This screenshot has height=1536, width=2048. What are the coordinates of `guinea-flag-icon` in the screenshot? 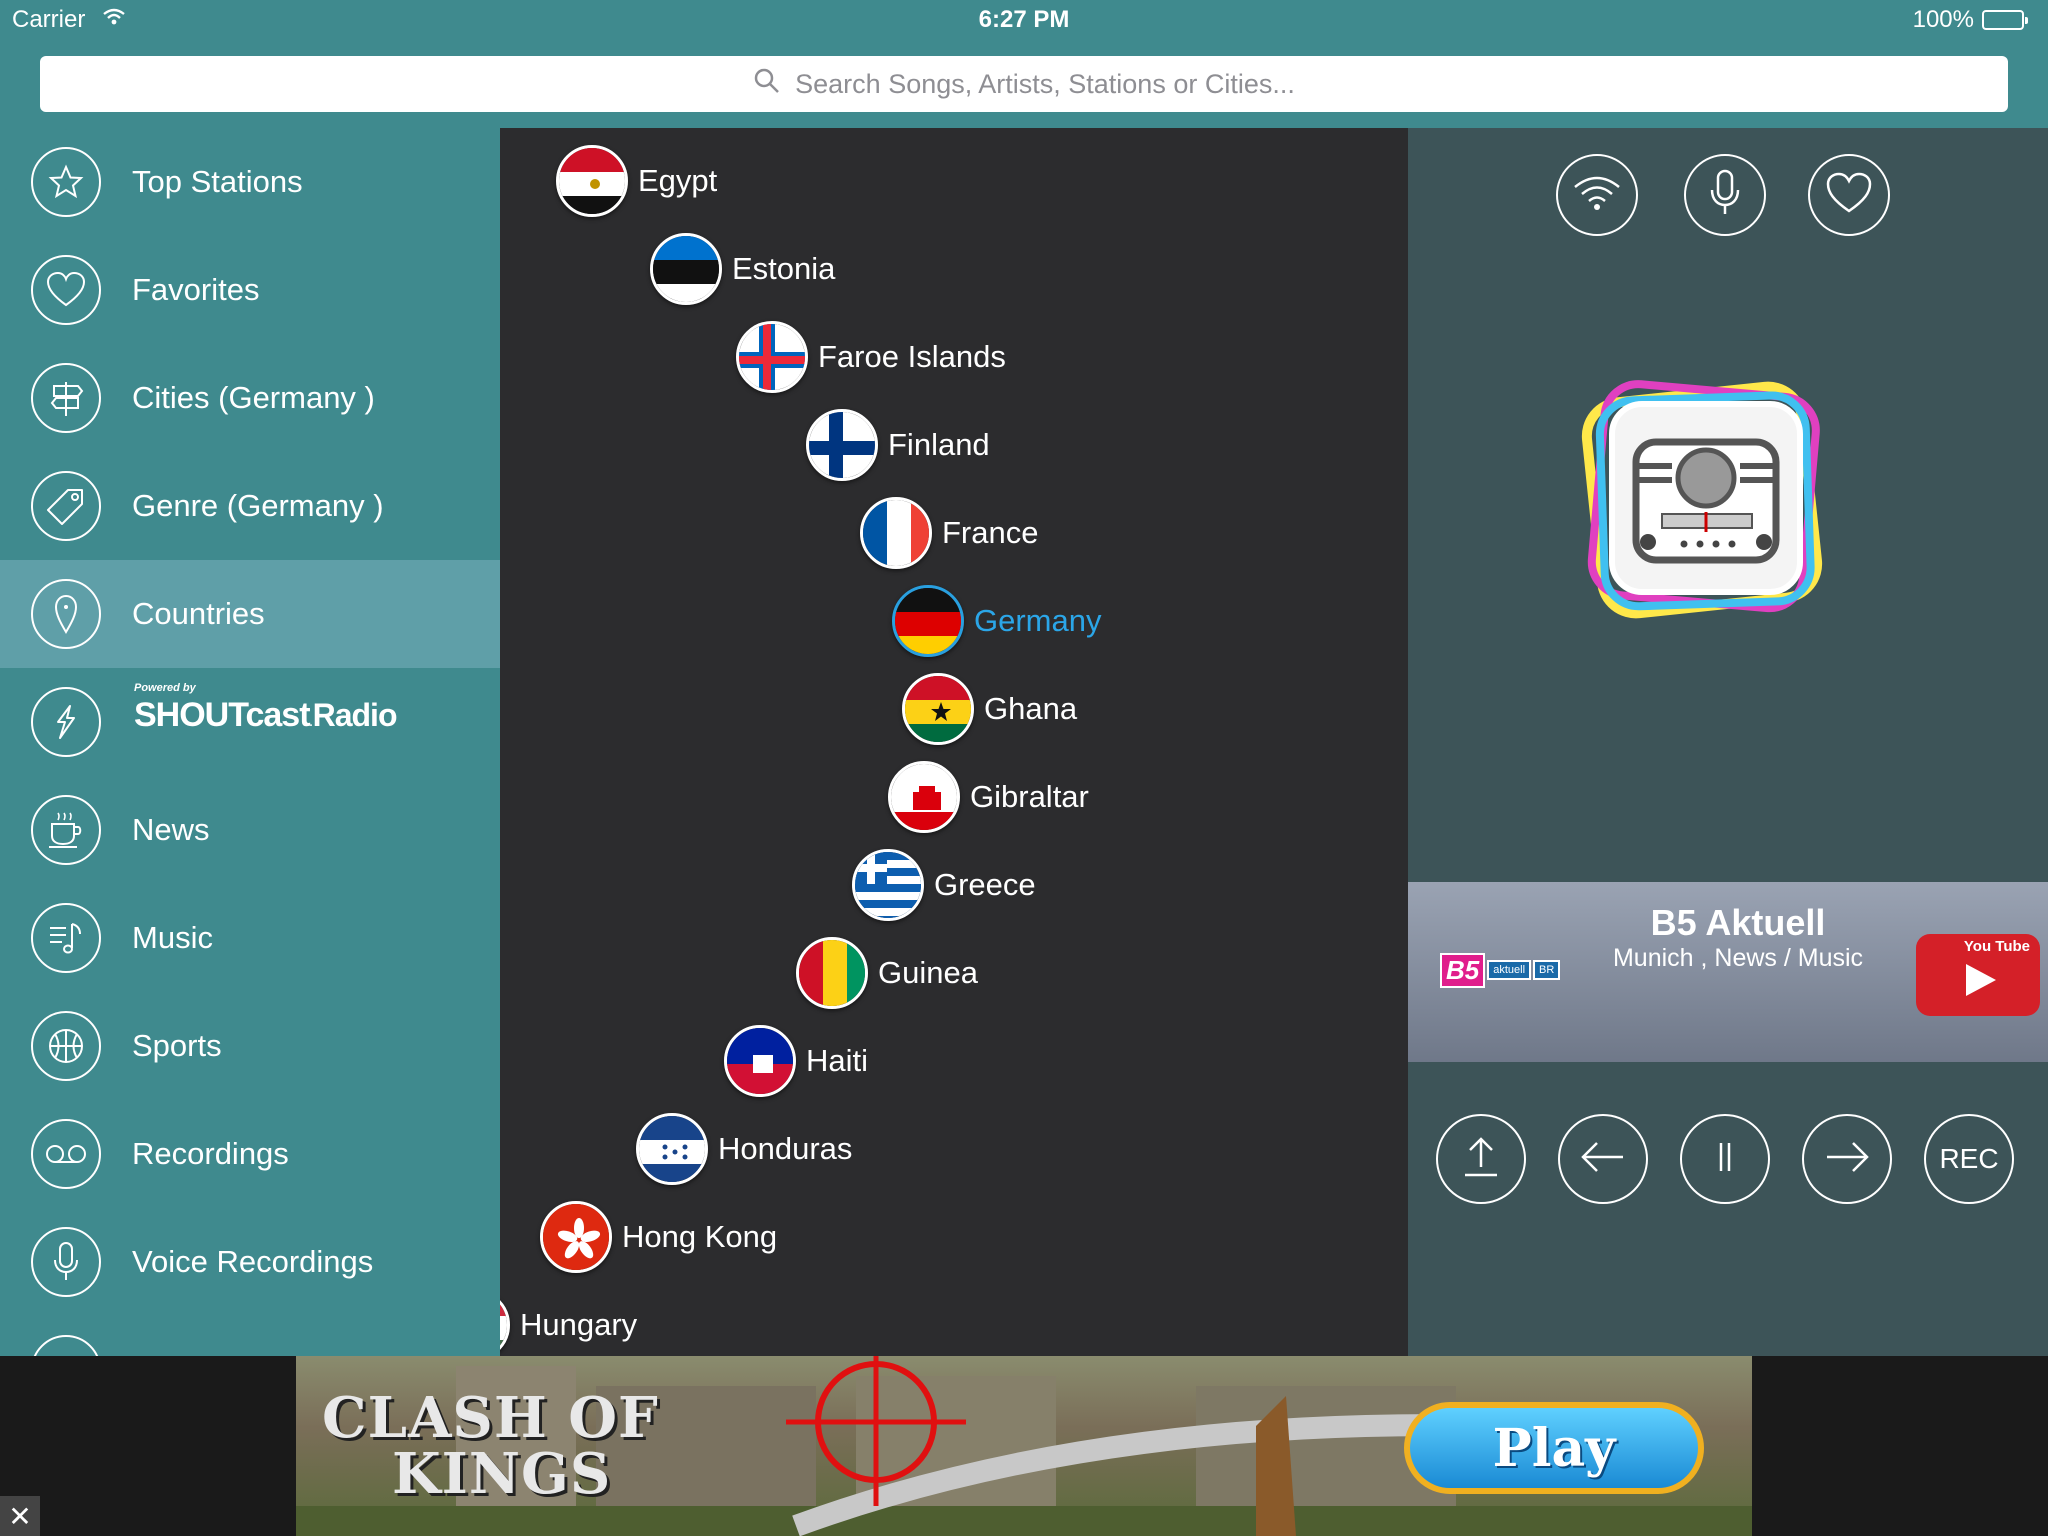 It's located at (832, 973).